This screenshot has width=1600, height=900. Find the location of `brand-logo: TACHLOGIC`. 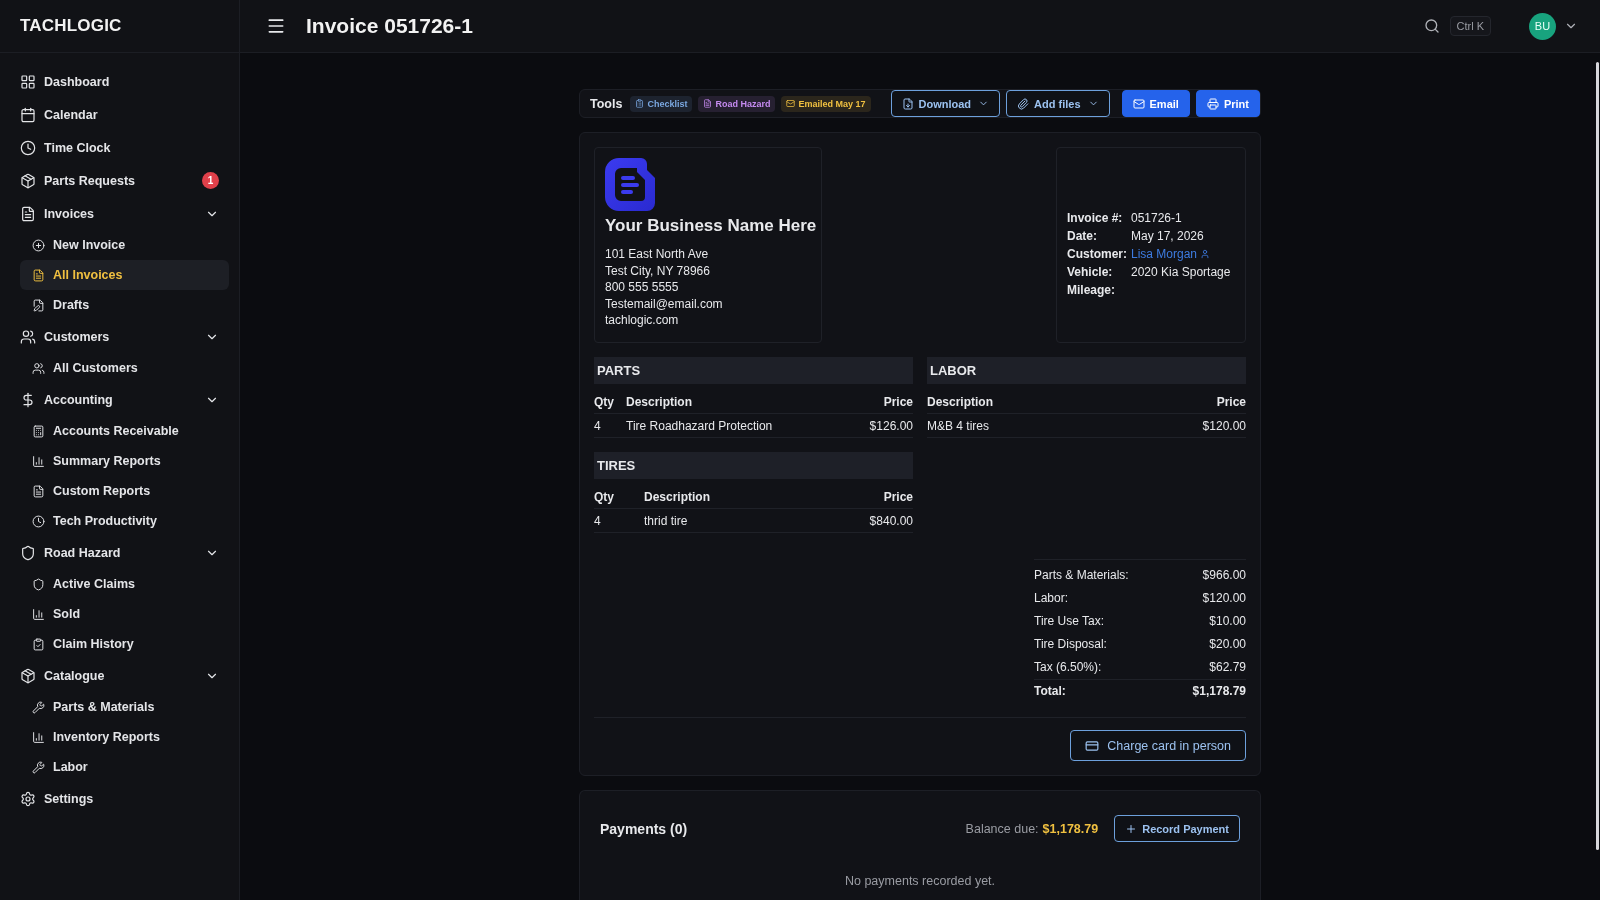

brand-logo: TACHLOGIC is located at coordinates (71, 26).